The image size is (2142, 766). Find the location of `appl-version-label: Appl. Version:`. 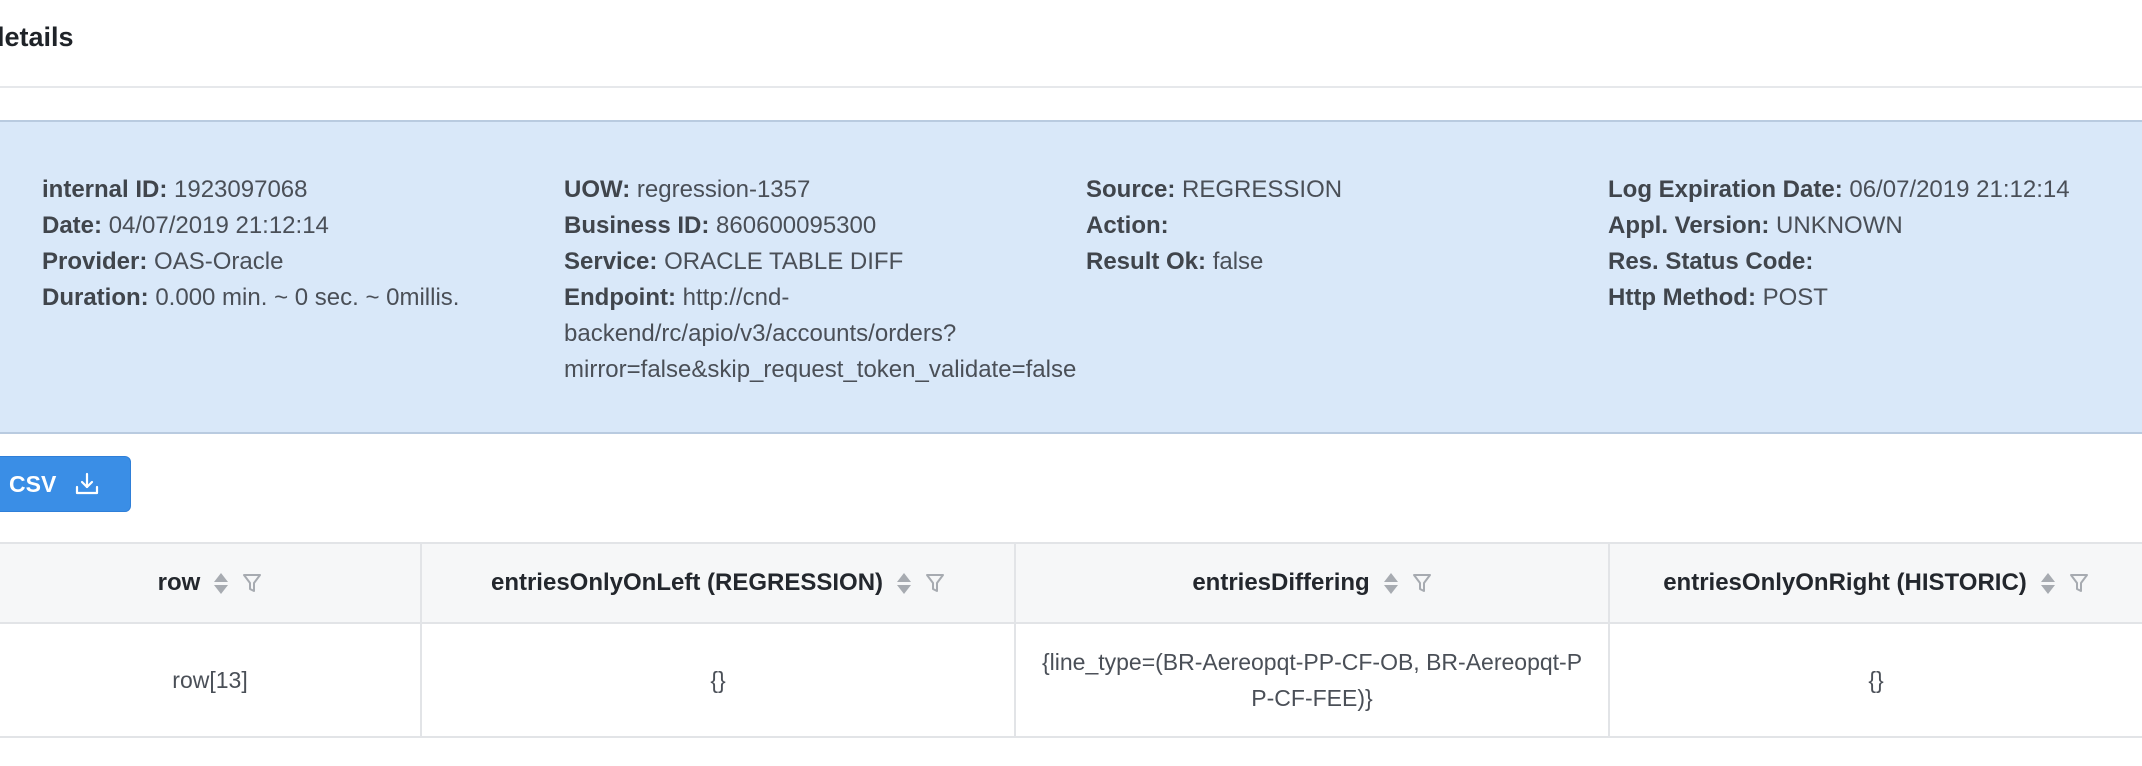

appl-version-label: Appl. Version: is located at coordinates (1689, 225).